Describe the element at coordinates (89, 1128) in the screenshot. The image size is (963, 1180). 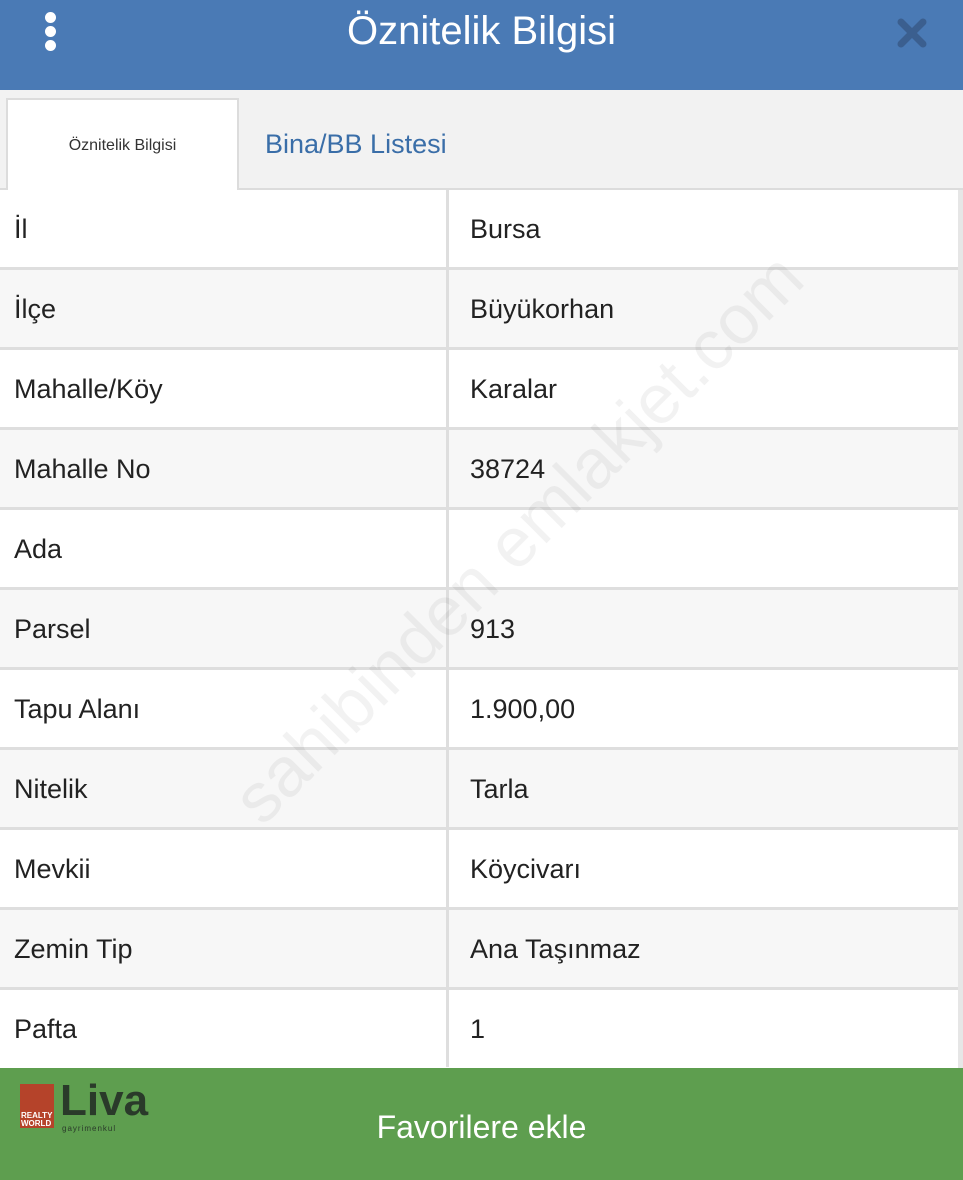
I see `logo-subtitle: gayrimenkul` at that location.